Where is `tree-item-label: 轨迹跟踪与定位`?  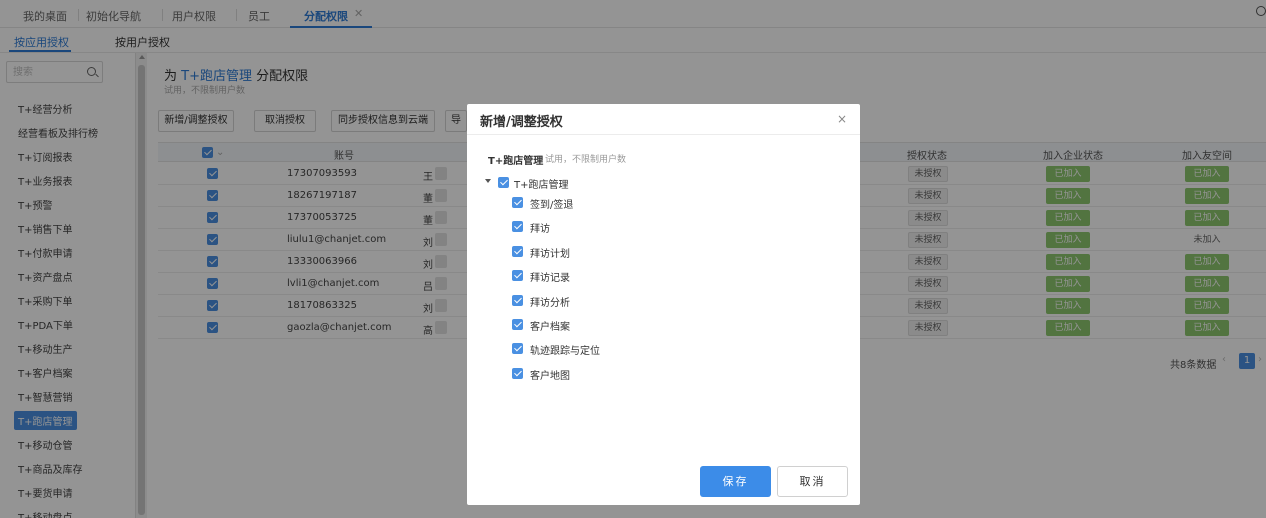
tree-item-label: 轨迹跟踪与定位 is located at coordinates (565, 351).